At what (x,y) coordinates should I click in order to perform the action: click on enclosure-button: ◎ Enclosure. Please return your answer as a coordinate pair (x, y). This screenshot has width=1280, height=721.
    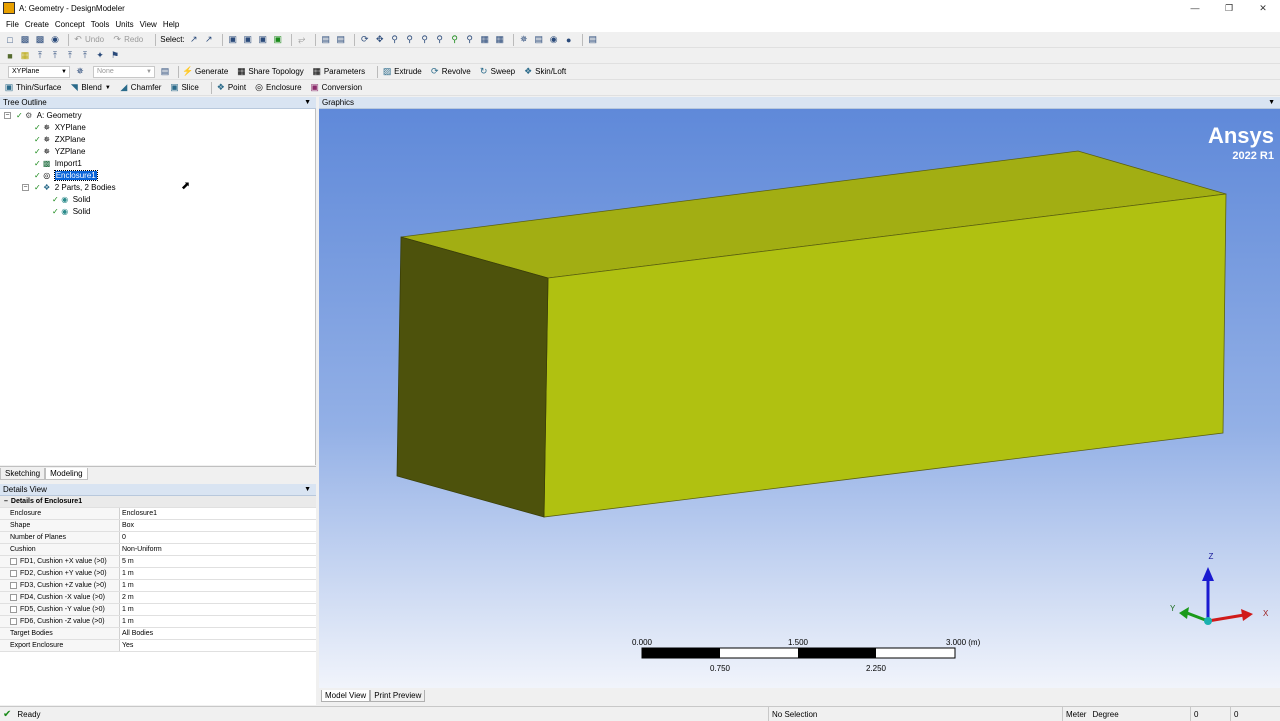
    Looking at the image, I should click on (278, 87).